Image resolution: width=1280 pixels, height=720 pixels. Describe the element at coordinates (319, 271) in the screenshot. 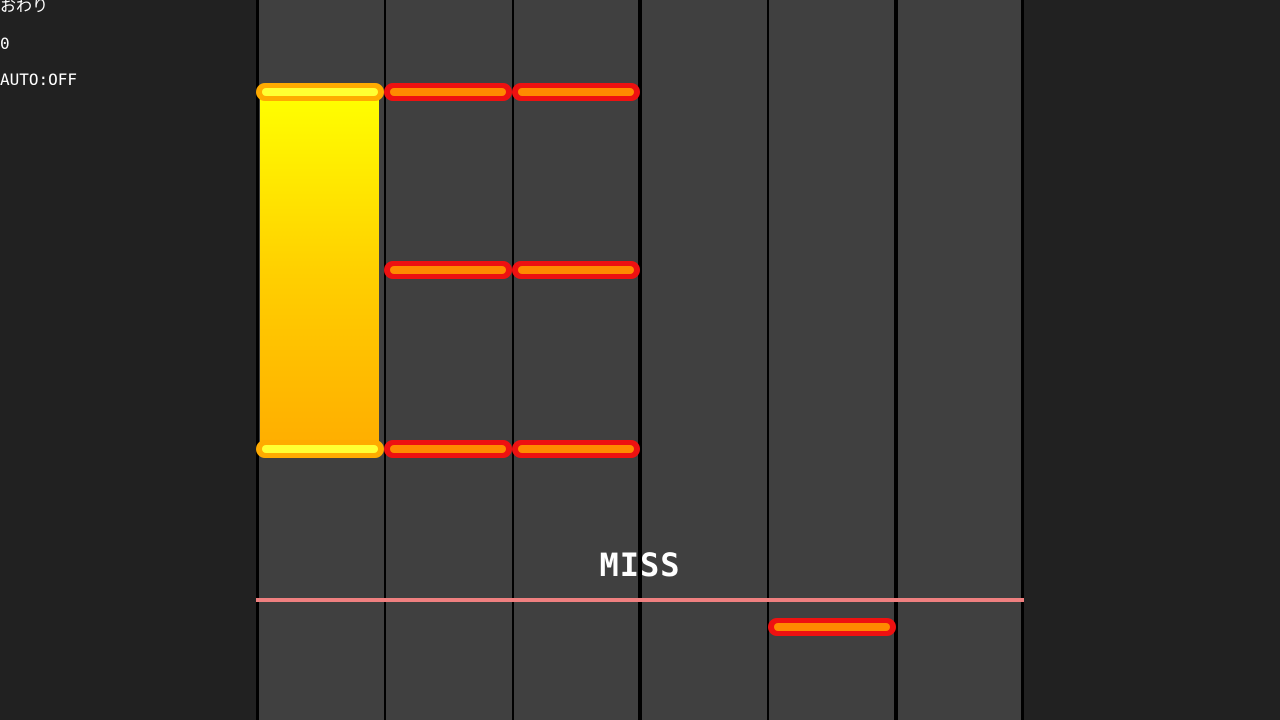

I see `hold-note-body` at that location.